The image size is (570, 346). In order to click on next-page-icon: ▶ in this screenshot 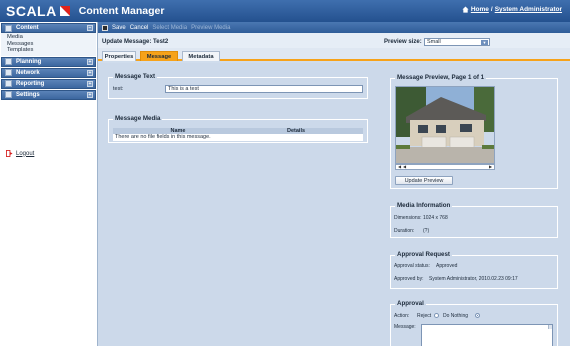, I will do `click(490, 167)`.